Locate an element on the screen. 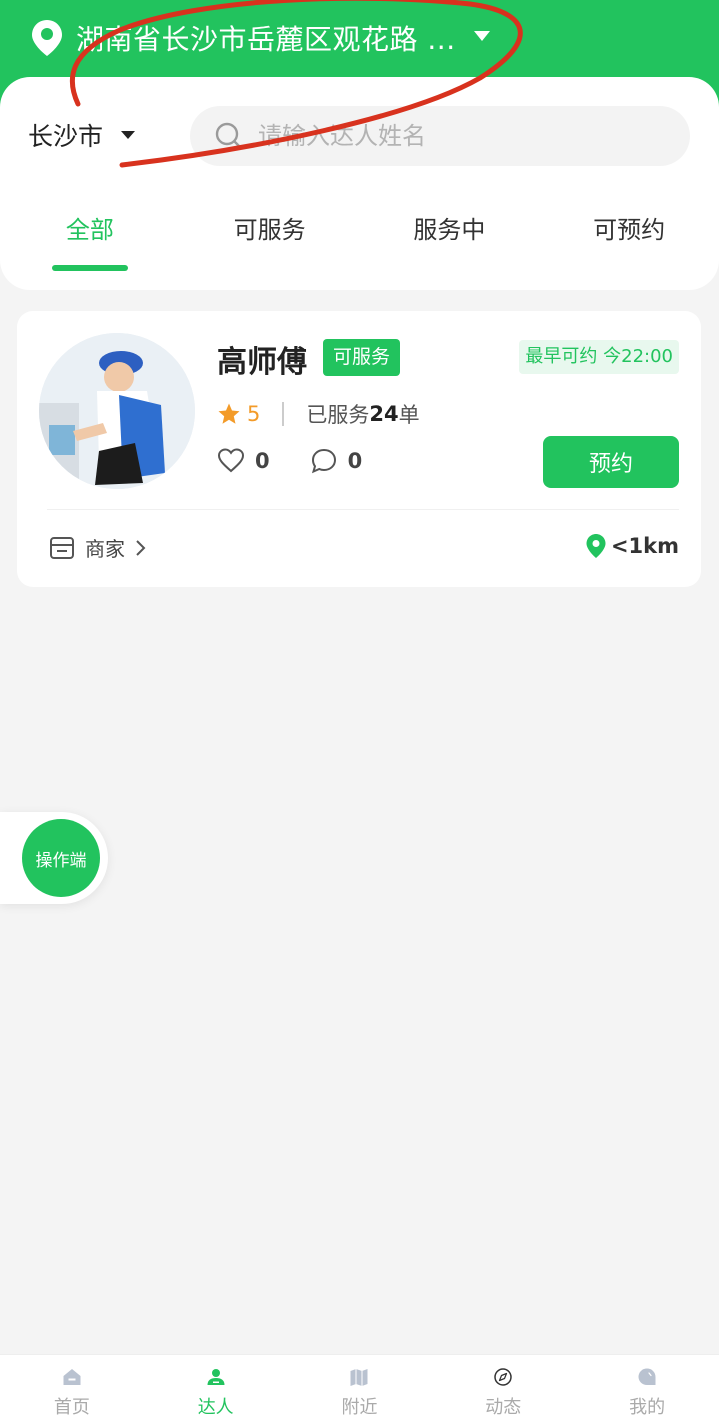  chevron-right-icon is located at coordinates (141, 547).